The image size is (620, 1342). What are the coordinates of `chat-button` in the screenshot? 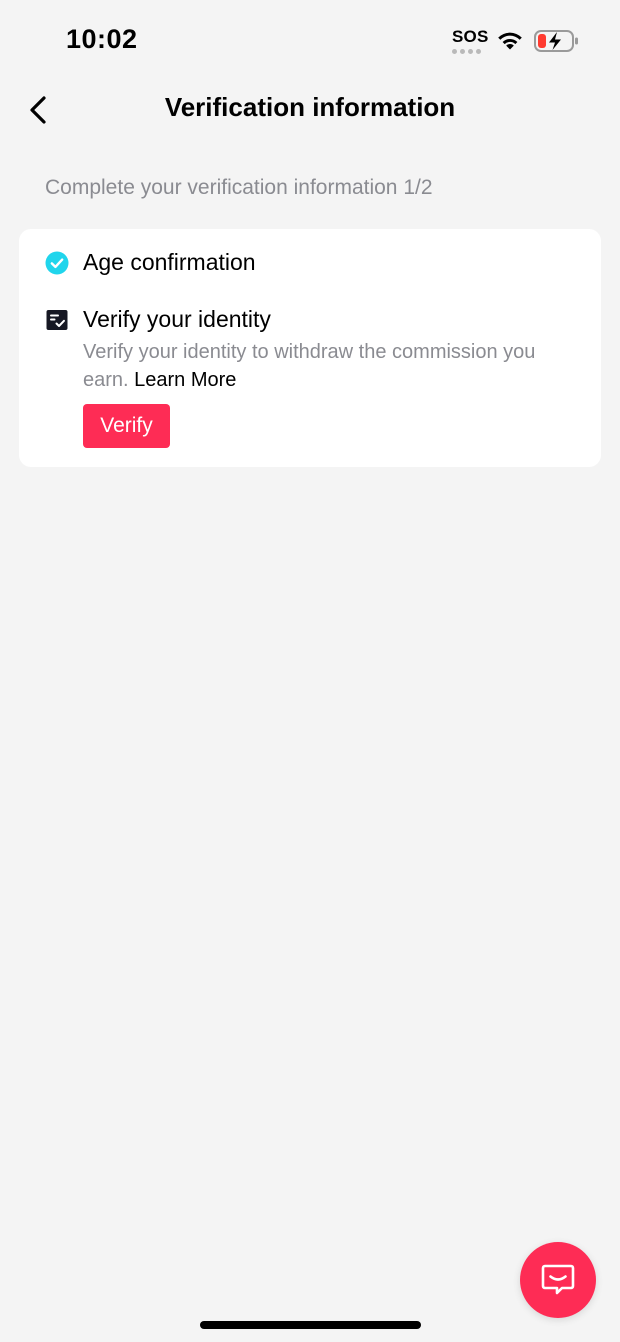 It's located at (558, 1280).